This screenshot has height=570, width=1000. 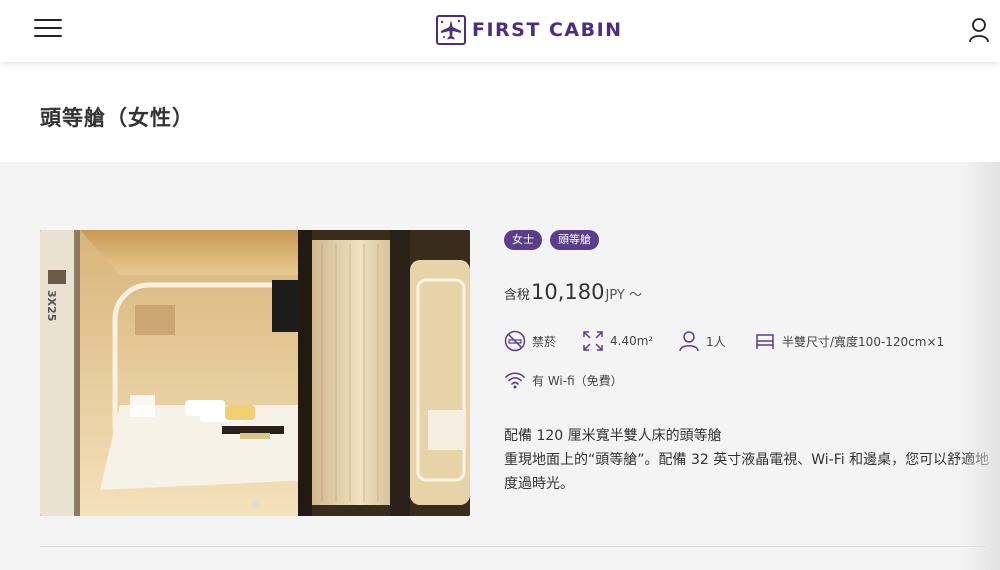 What do you see at coordinates (547, 30) in the screenshot?
I see `brand-name: FIRST CABIN` at bounding box center [547, 30].